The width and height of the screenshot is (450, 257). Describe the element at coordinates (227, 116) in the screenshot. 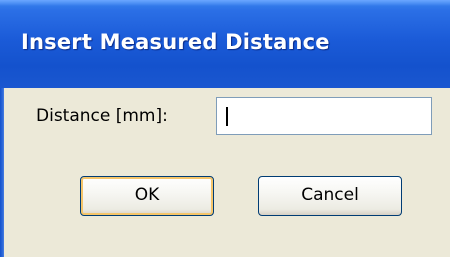

I see `text-caret` at that location.